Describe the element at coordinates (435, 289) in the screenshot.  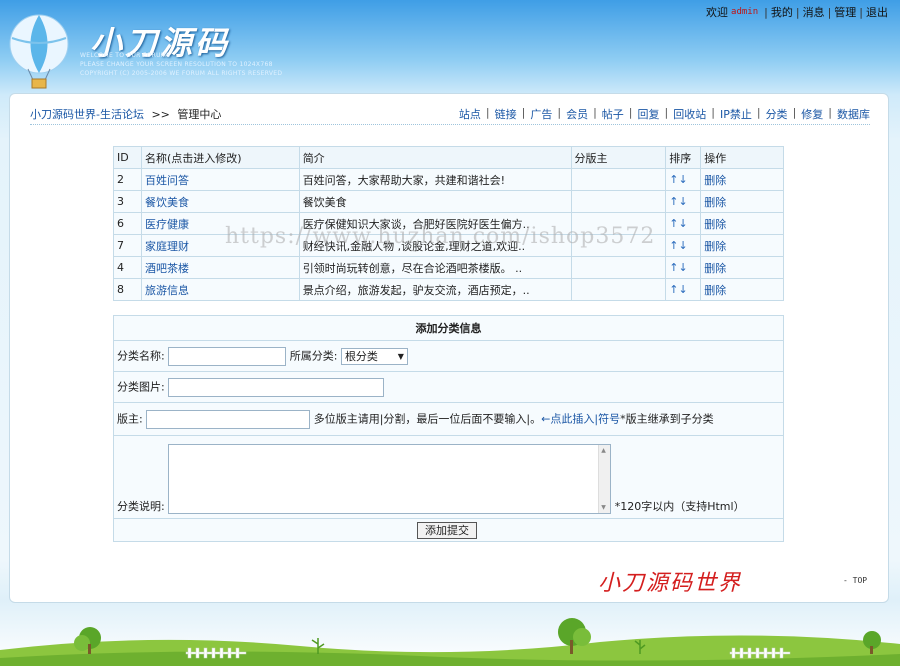
I see `cell-intro: 景点介绍，旅游发起，驴友交流，酒店预定，..` at that location.